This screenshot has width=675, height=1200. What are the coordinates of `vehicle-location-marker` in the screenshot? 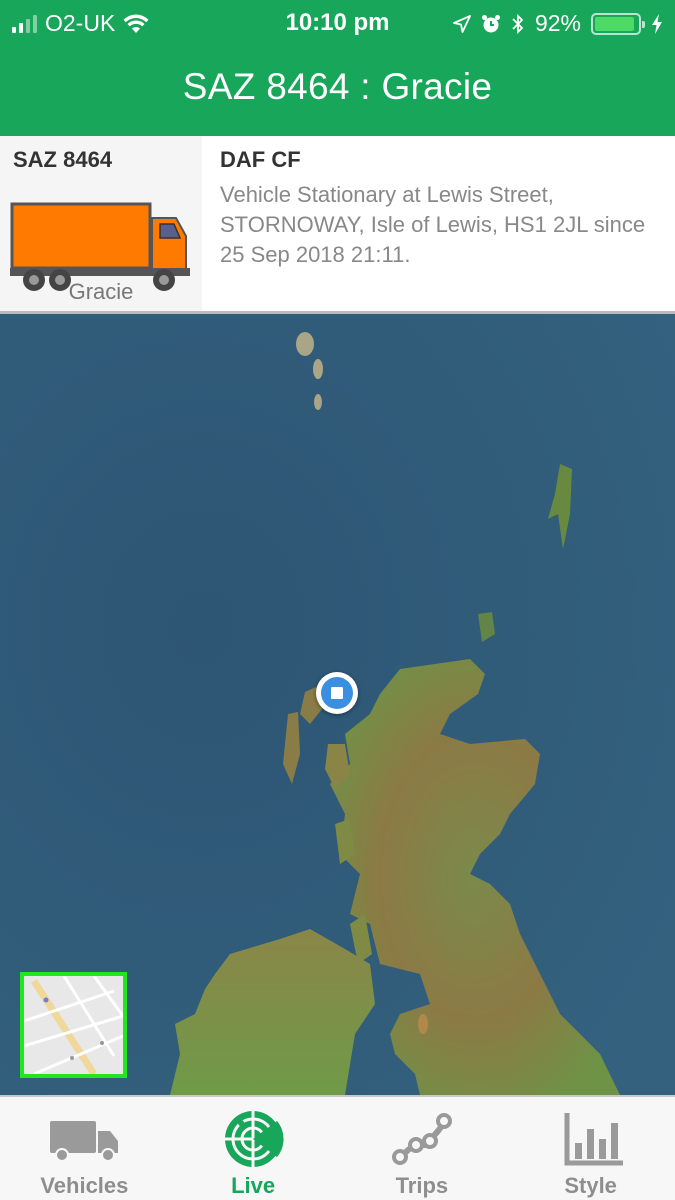 It's located at (337, 693).